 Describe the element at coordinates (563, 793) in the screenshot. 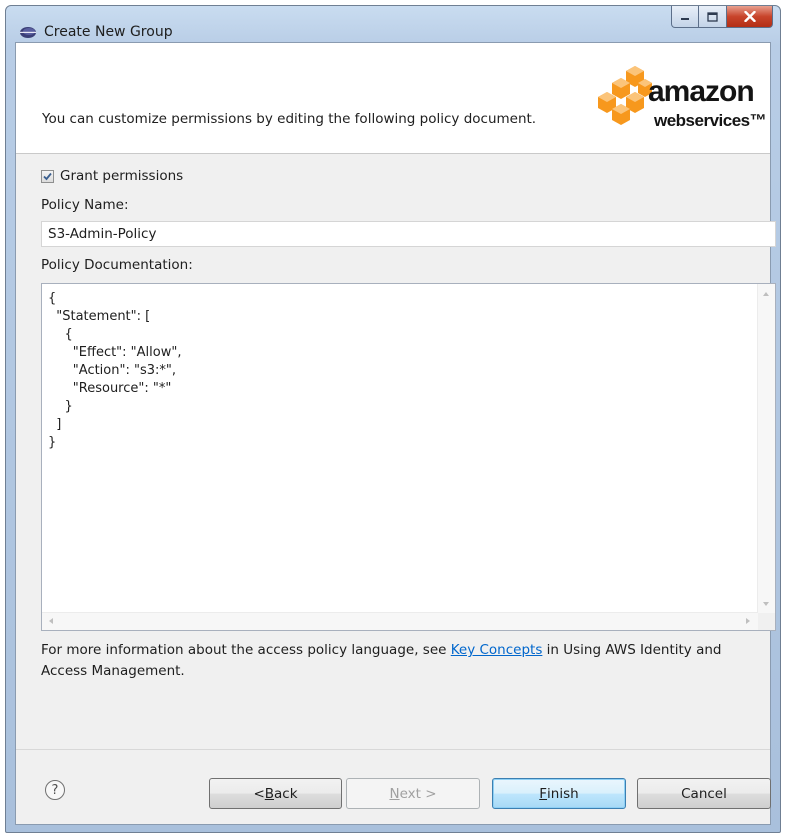

I see `finish-label-rest: inish` at that location.